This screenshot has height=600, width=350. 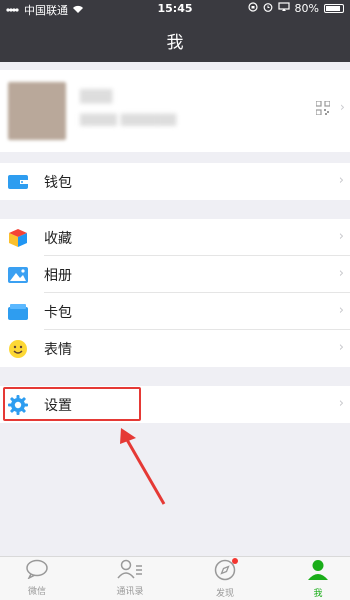 I want to click on qr-code-icon, so click(x=323, y=108).